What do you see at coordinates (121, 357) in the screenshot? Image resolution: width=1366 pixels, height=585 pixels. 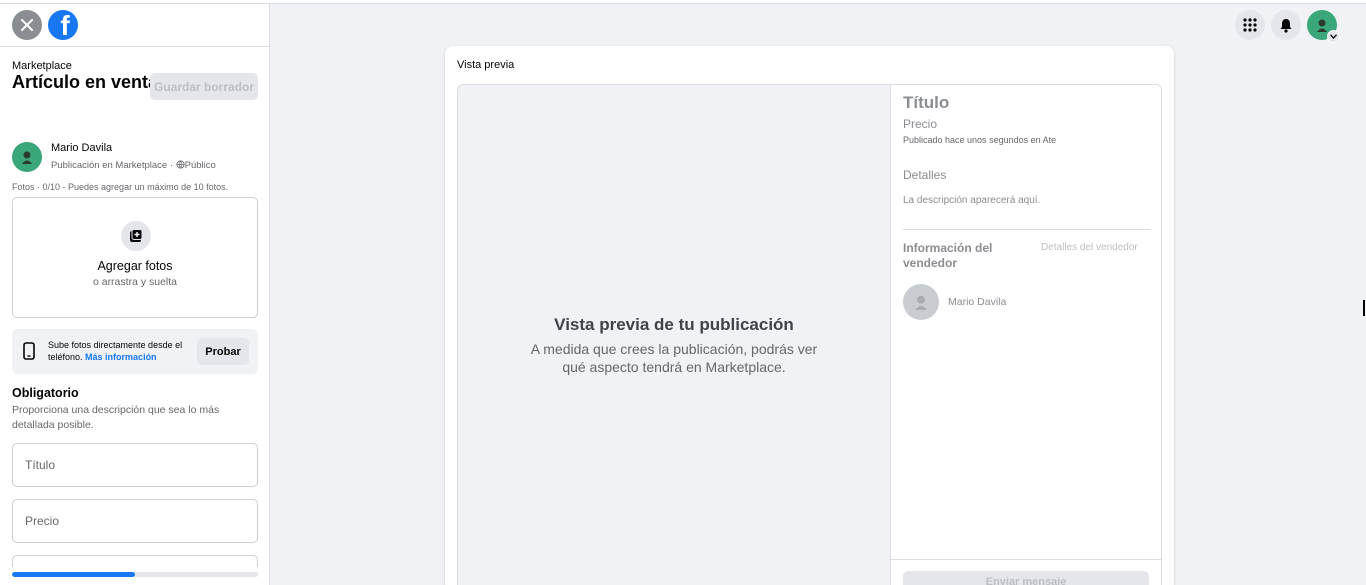 I see `more-info-link: Más información` at bounding box center [121, 357].